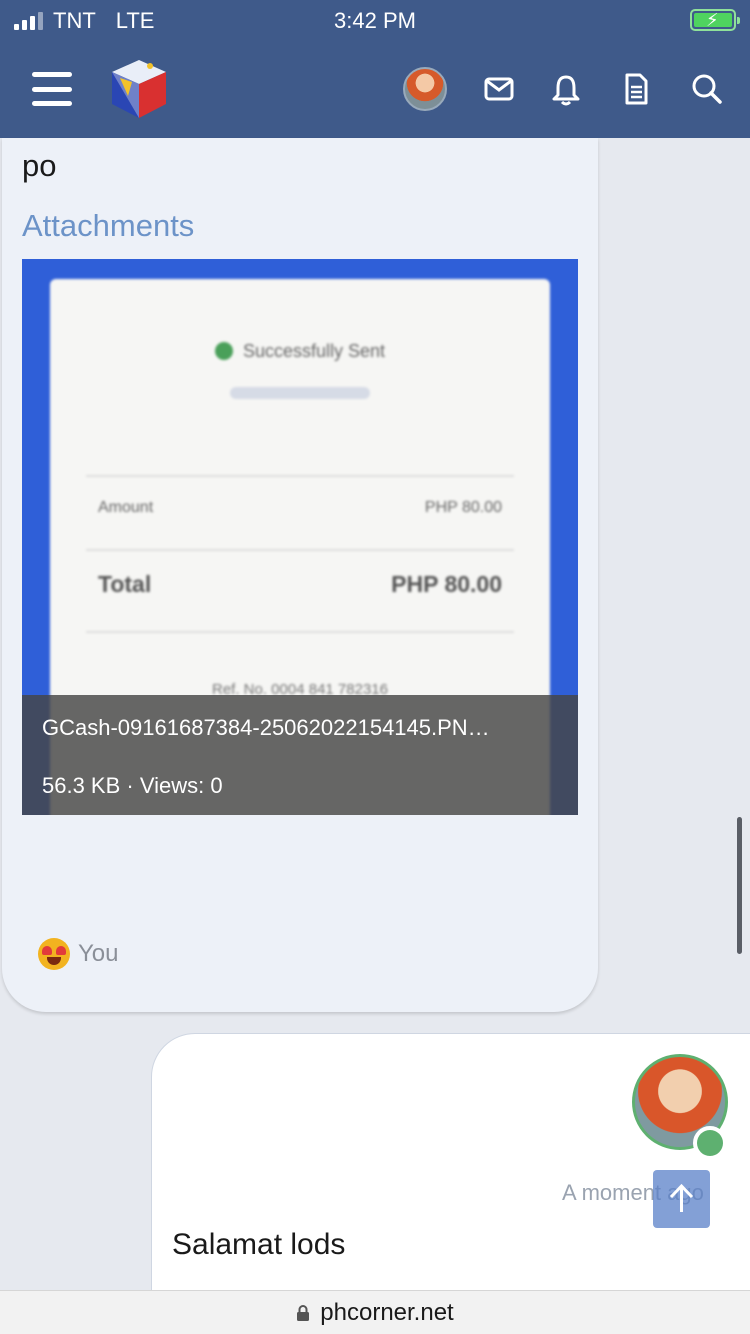 The height and width of the screenshot is (1334, 750). I want to click on online-status-icon, so click(710, 1143).